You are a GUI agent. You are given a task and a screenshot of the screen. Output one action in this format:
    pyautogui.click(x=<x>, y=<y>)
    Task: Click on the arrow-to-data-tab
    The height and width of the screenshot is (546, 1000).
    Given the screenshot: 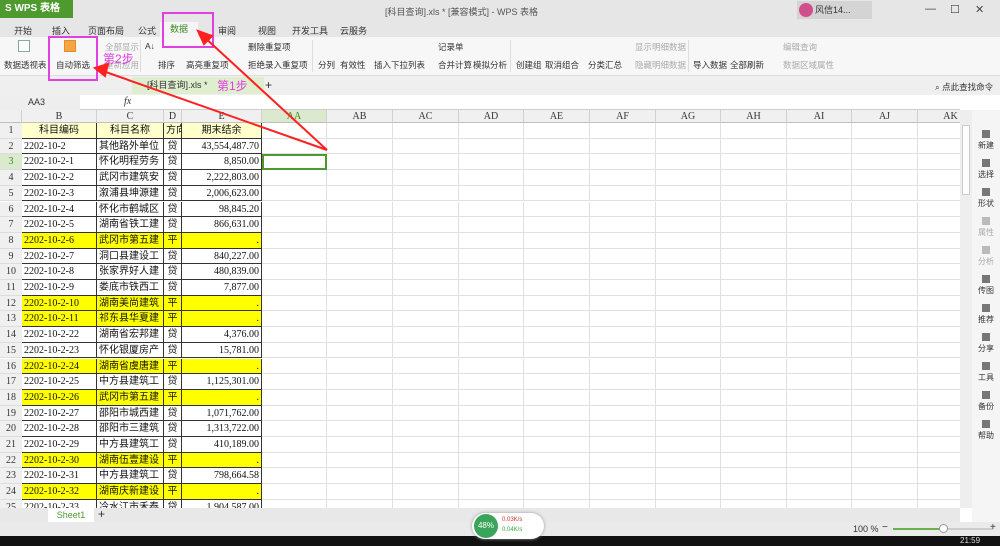 What is the action you would take?
    pyautogui.click(x=264, y=92)
    